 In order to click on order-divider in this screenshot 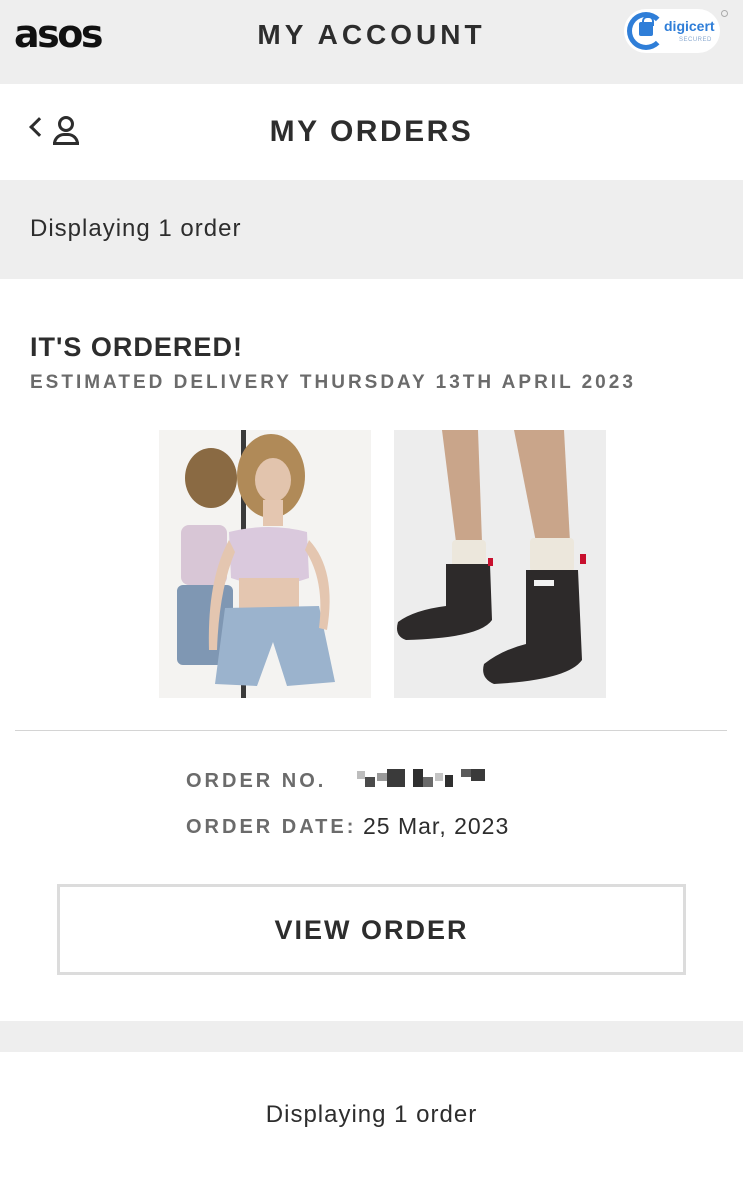, I will do `click(371, 730)`.